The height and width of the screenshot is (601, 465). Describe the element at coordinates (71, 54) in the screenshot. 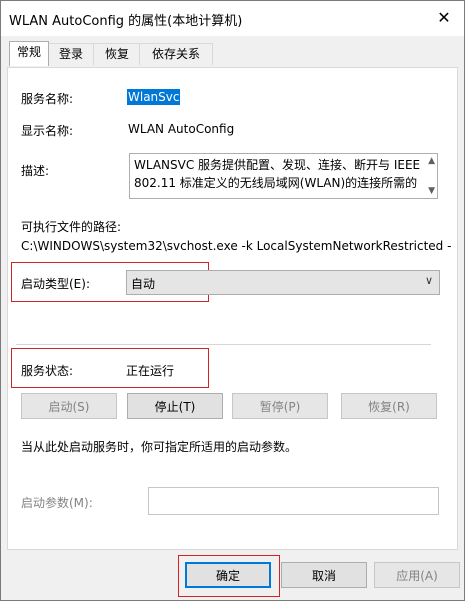

I see `tab-logon: 登录` at that location.